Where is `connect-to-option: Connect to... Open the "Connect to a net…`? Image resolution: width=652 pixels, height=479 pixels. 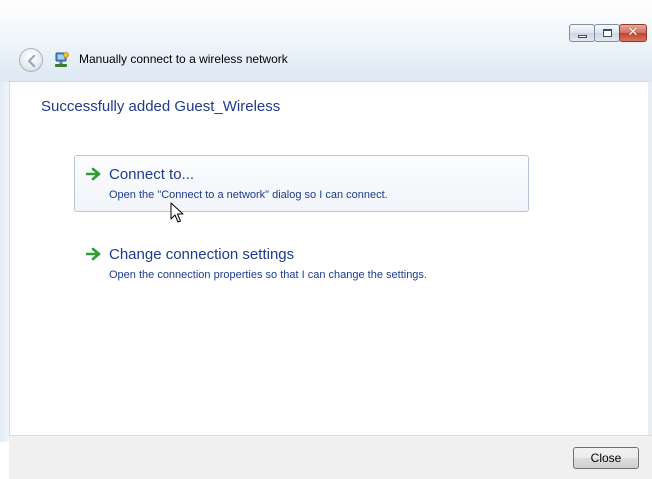 connect-to-option: Connect to... Open the "Connect to a net… is located at coordinates (301, 183).